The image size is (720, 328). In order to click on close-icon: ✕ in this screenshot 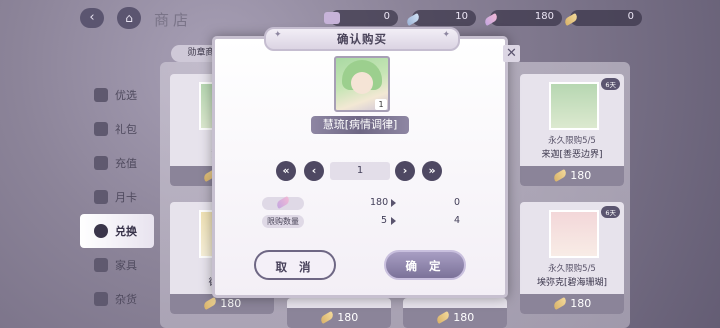, I will do `click(511, 53)`.